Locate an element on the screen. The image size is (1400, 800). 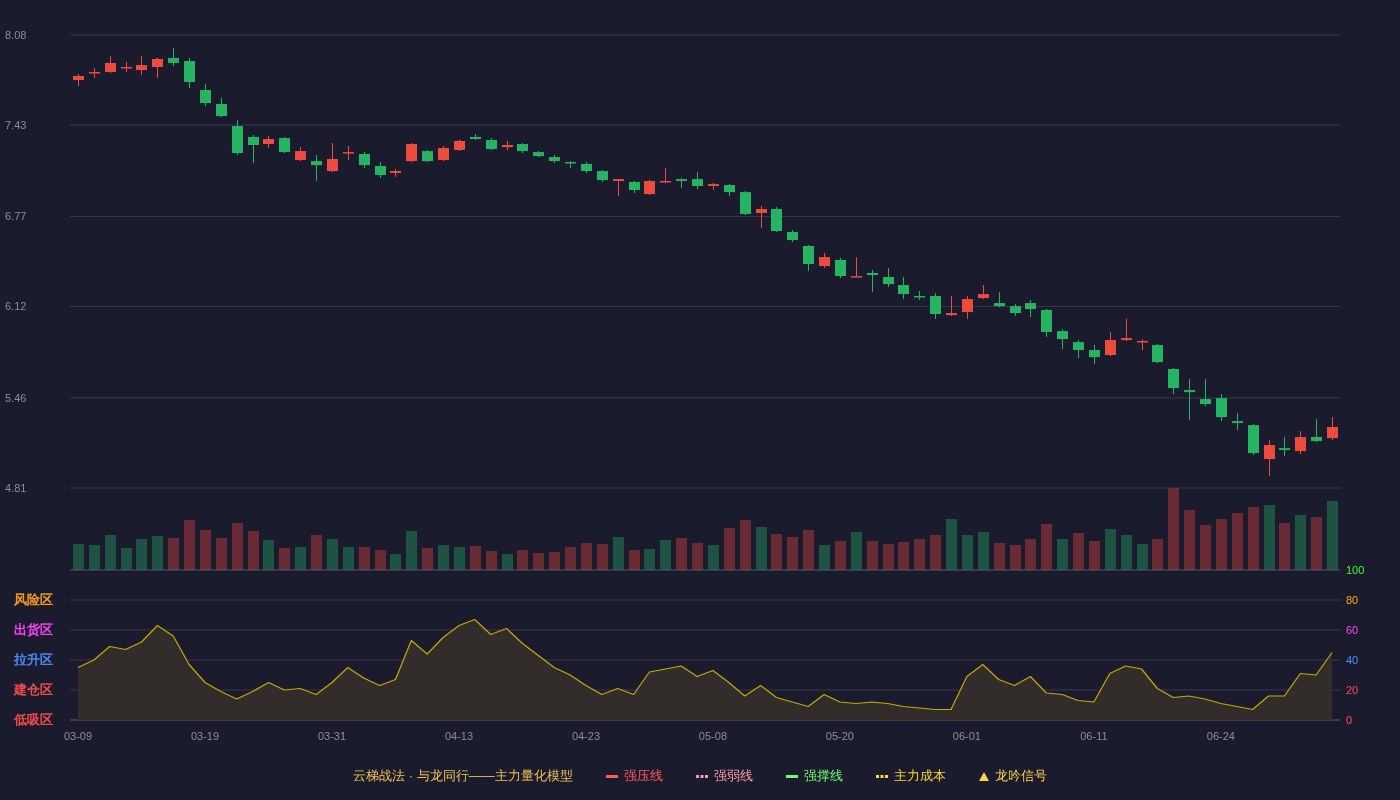
y-axis-label: 60 is located at coordinates (1352, 629).